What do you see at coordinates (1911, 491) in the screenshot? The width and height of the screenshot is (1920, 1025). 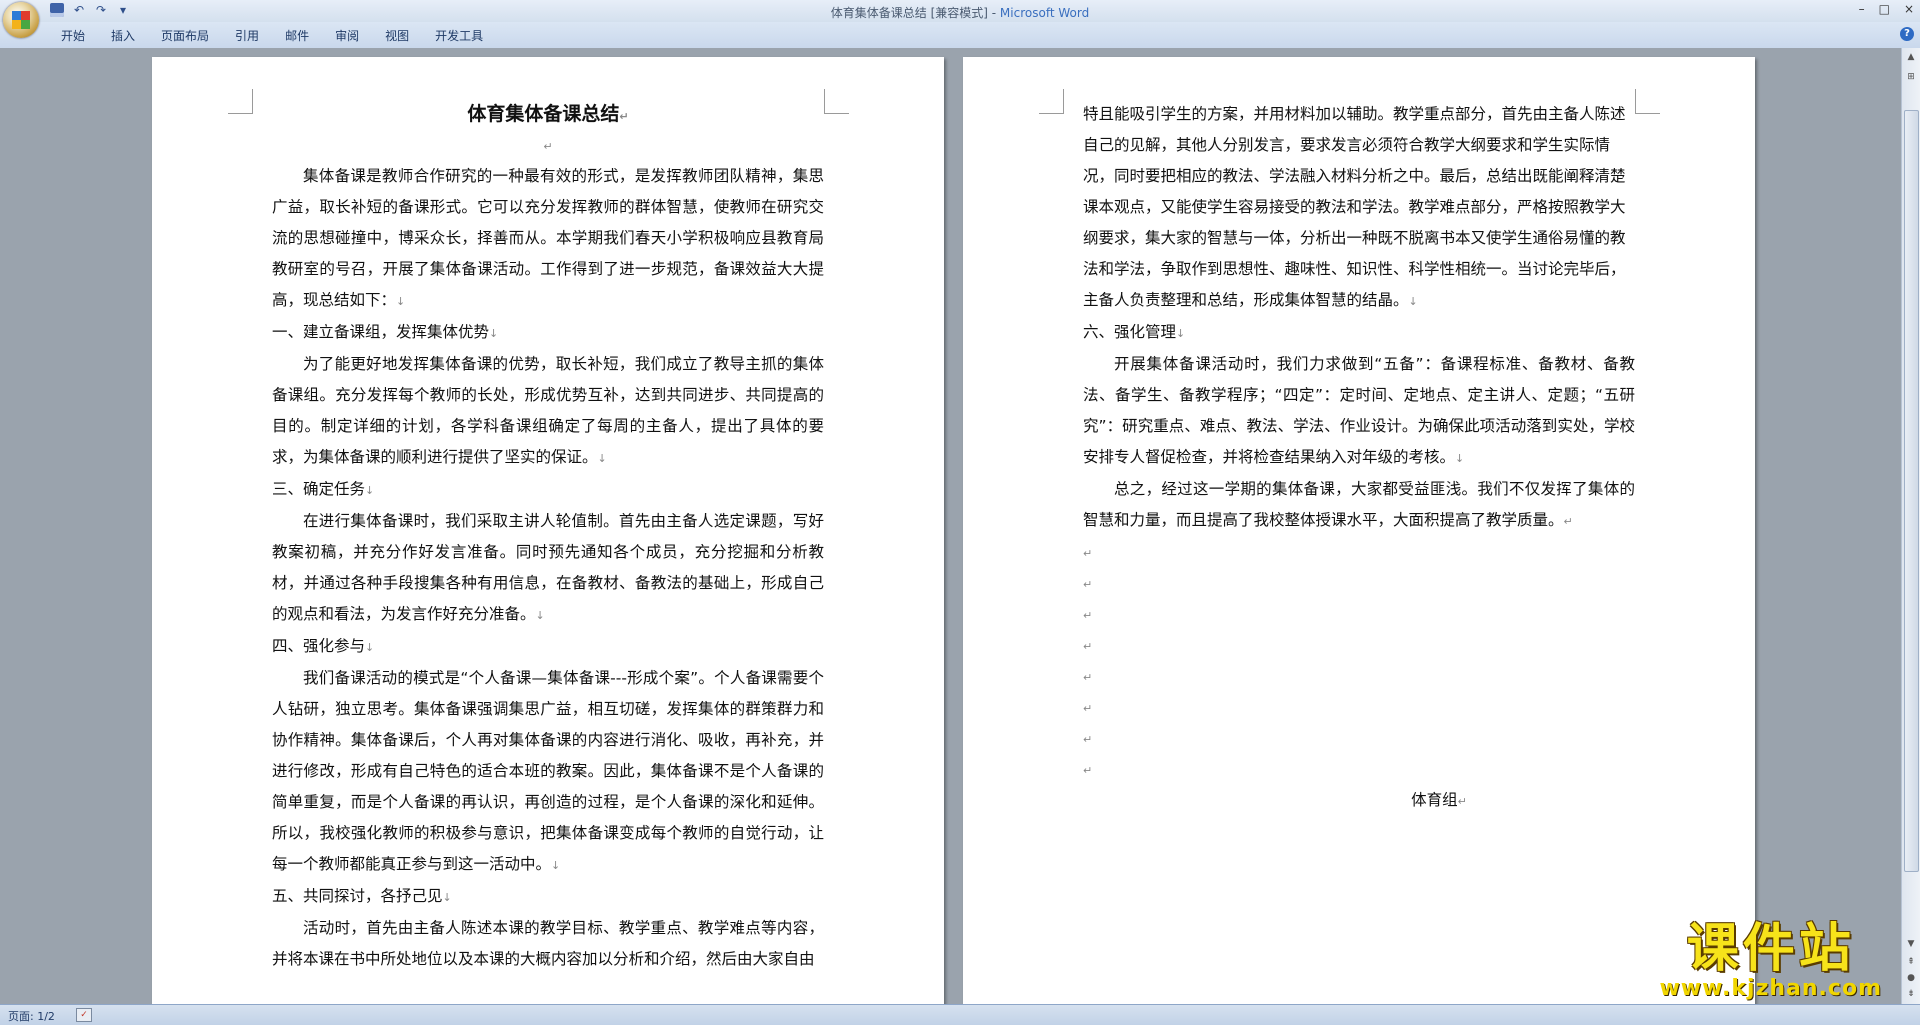 I see `scroll-thumb` at bounding box center [1911, 491].